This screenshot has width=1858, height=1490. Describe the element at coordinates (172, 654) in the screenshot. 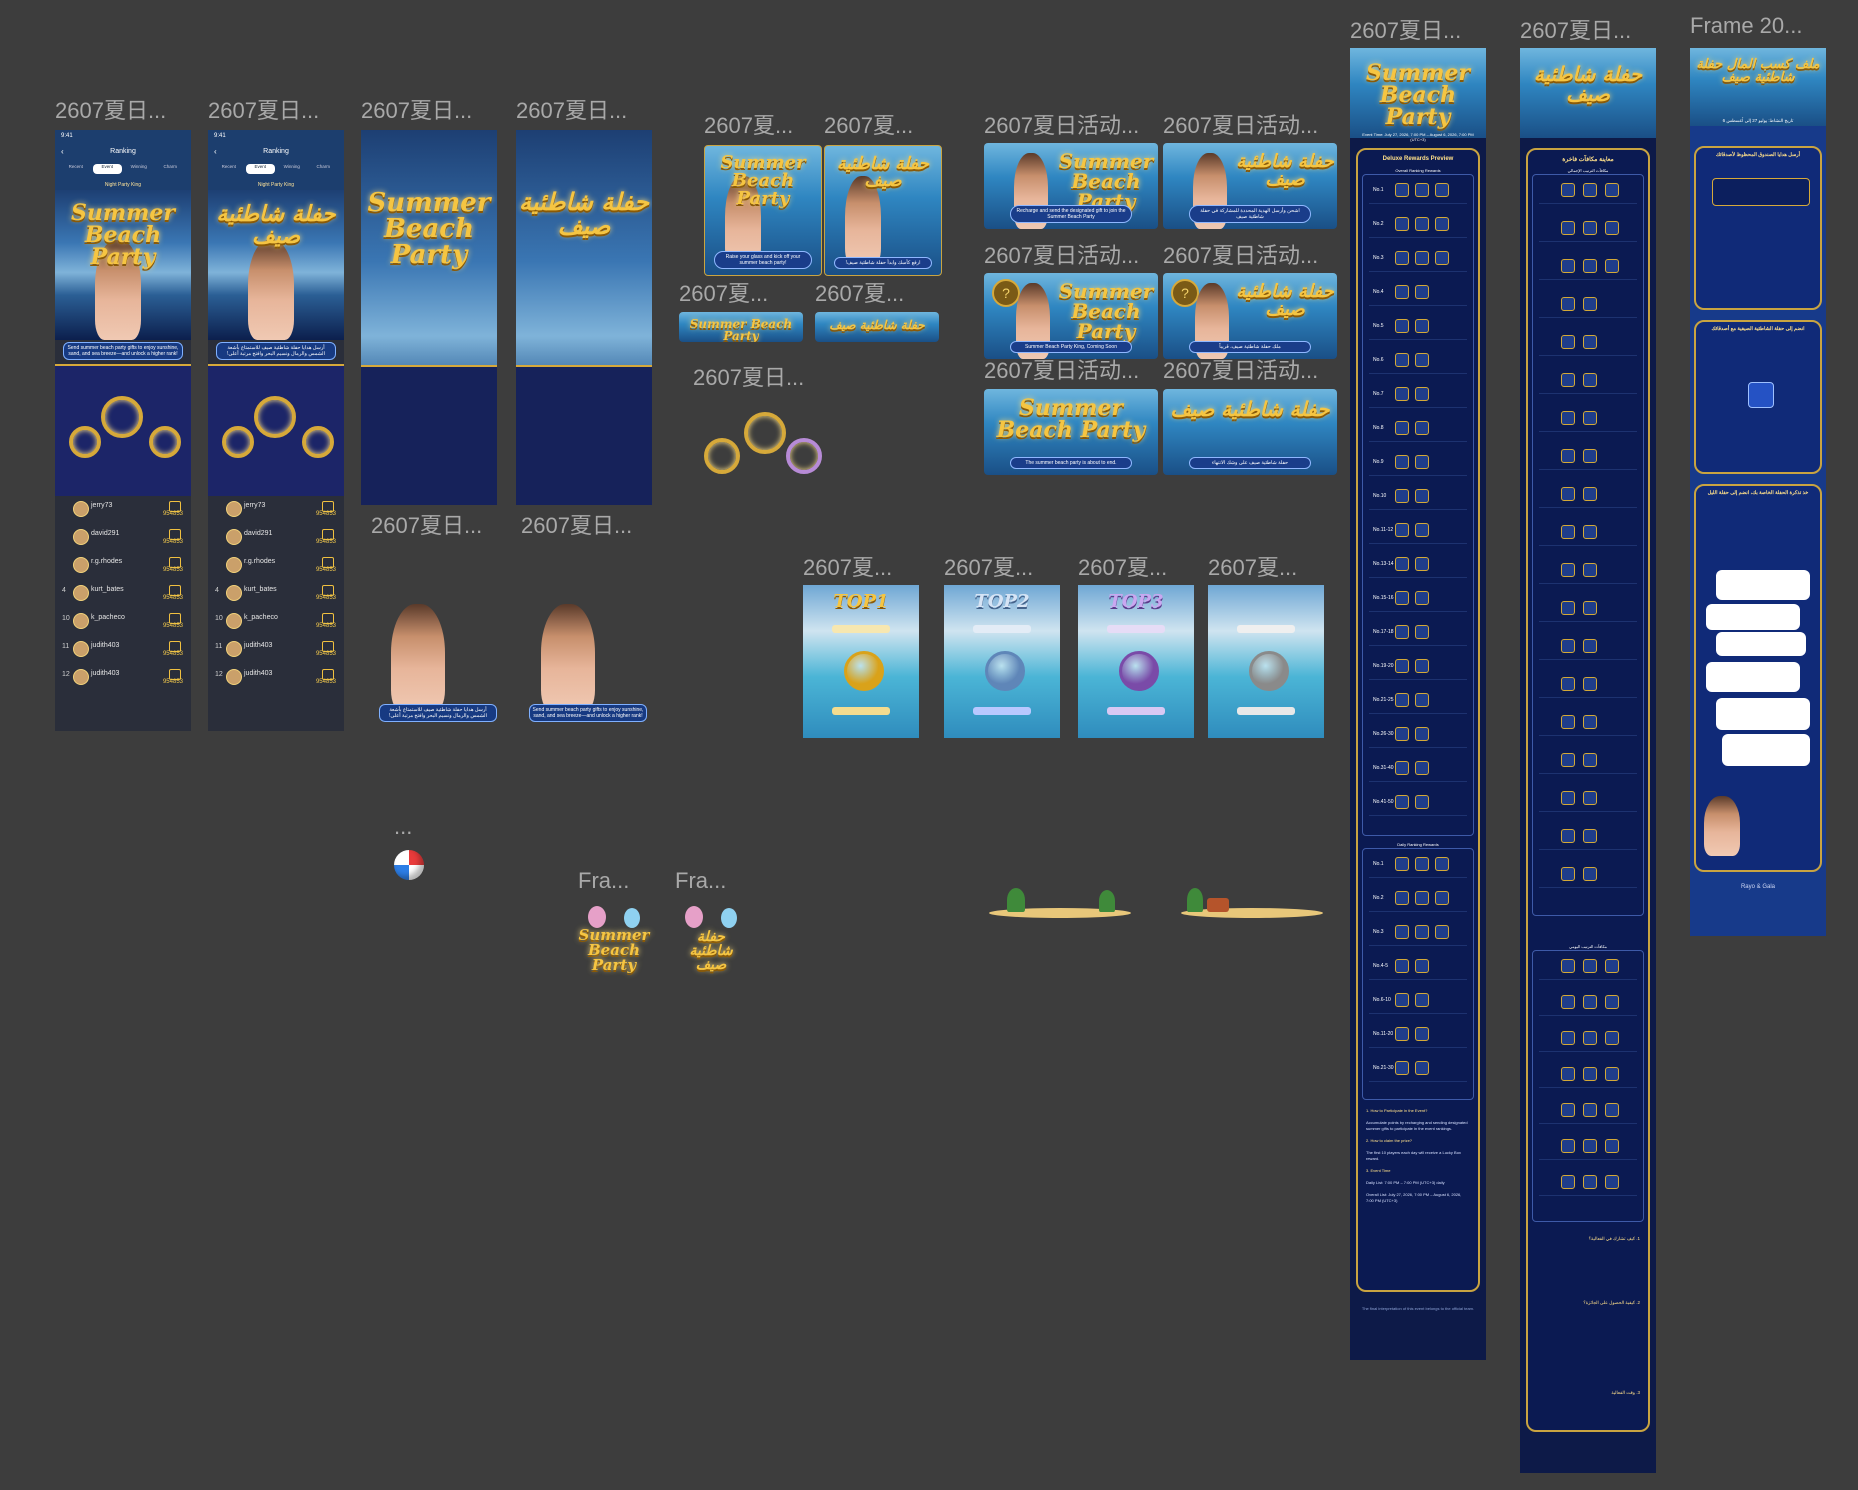

I see `points: 954853` at that location.